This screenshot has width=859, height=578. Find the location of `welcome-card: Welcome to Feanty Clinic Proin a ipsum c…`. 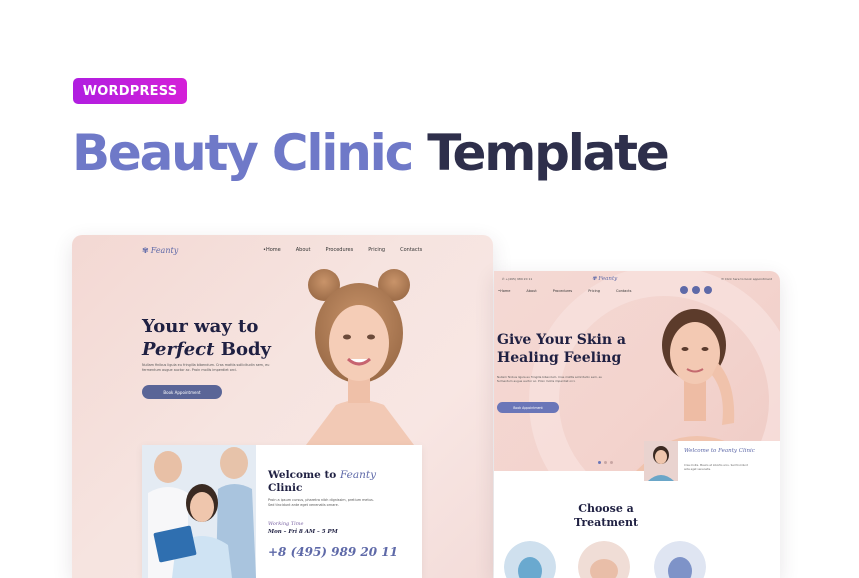

welcome-card: Welcome to Feanty Clinic Proin a ipsum c… is located at coordinates (282, 511).